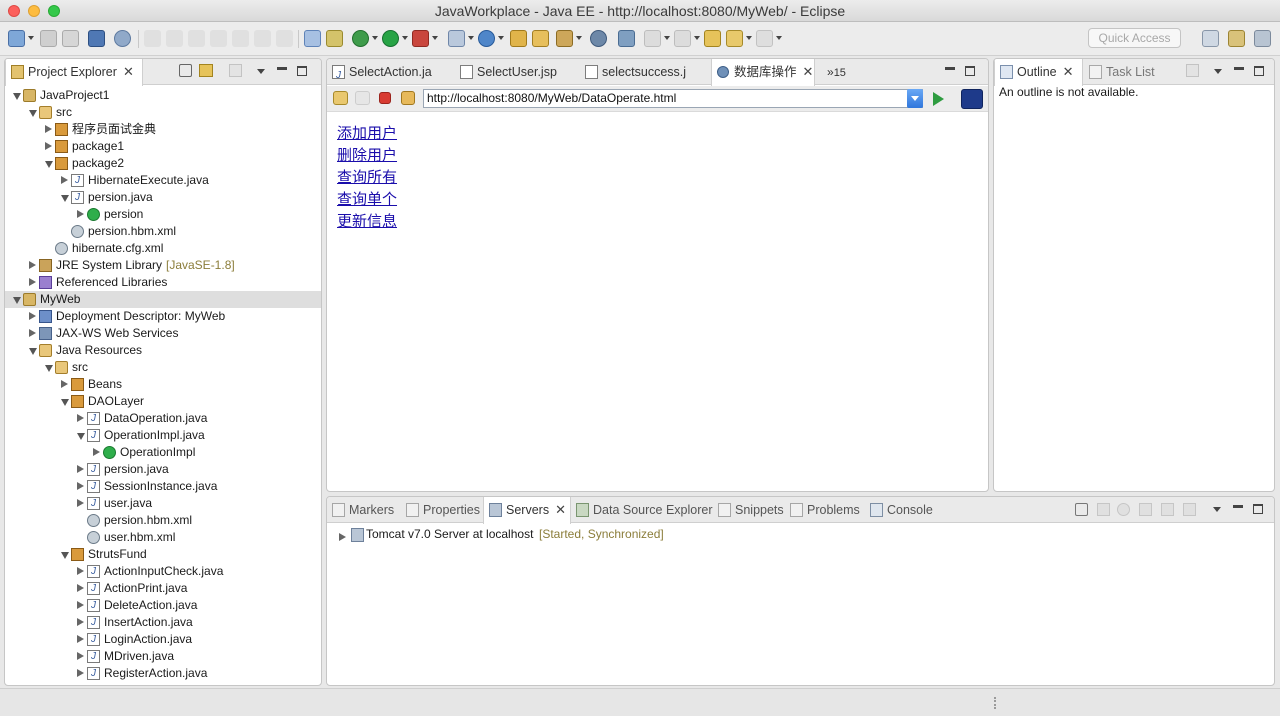 The image size is (1280, 716). Describe the element at coordinates (163, 435) in the screenshot. I see `tree-item: OperationImpl.java` at that location.